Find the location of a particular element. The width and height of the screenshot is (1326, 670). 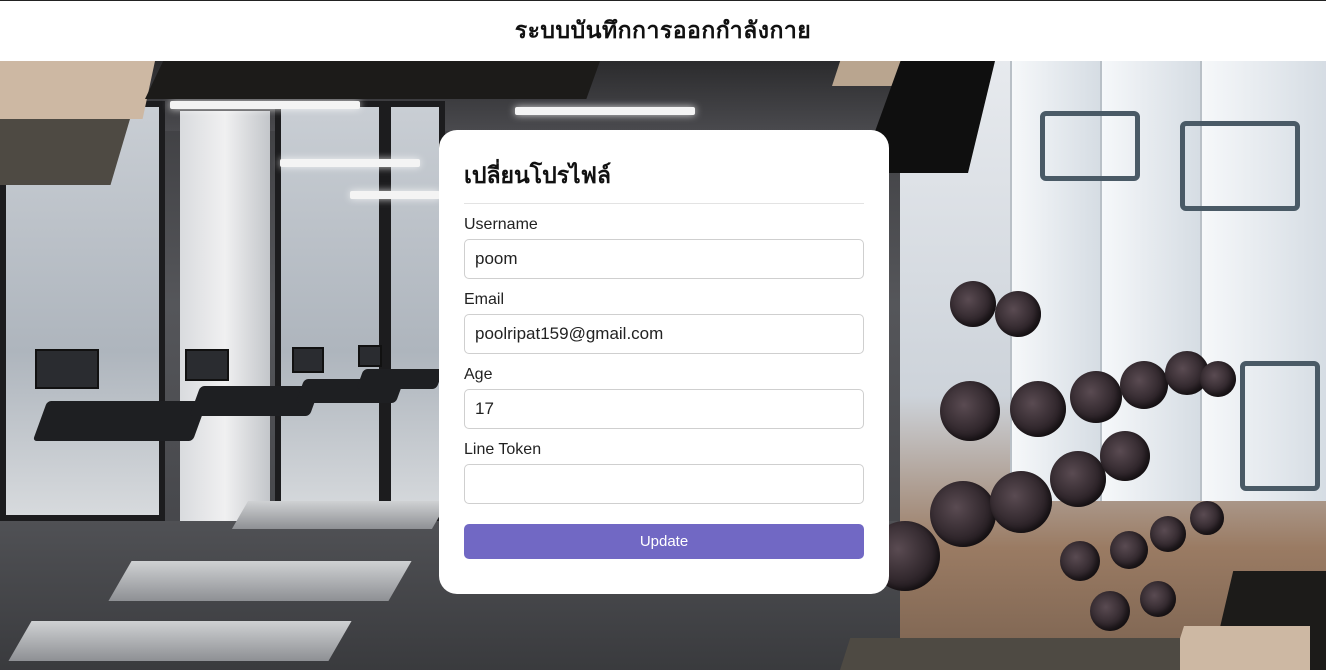

divider is located at coordinates (664, 203).